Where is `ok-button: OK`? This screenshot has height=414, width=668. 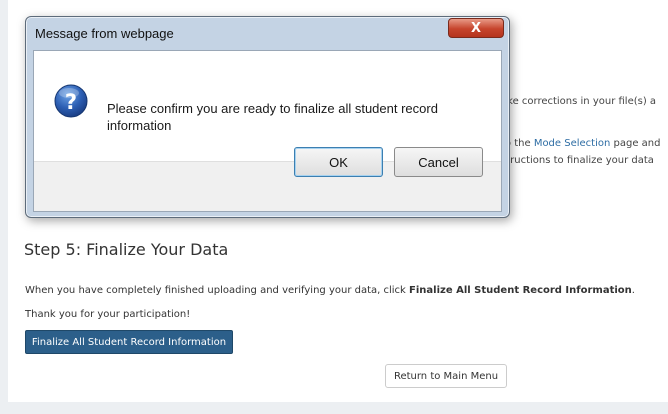 ok-button: OK is located at coordinates (338, 162).